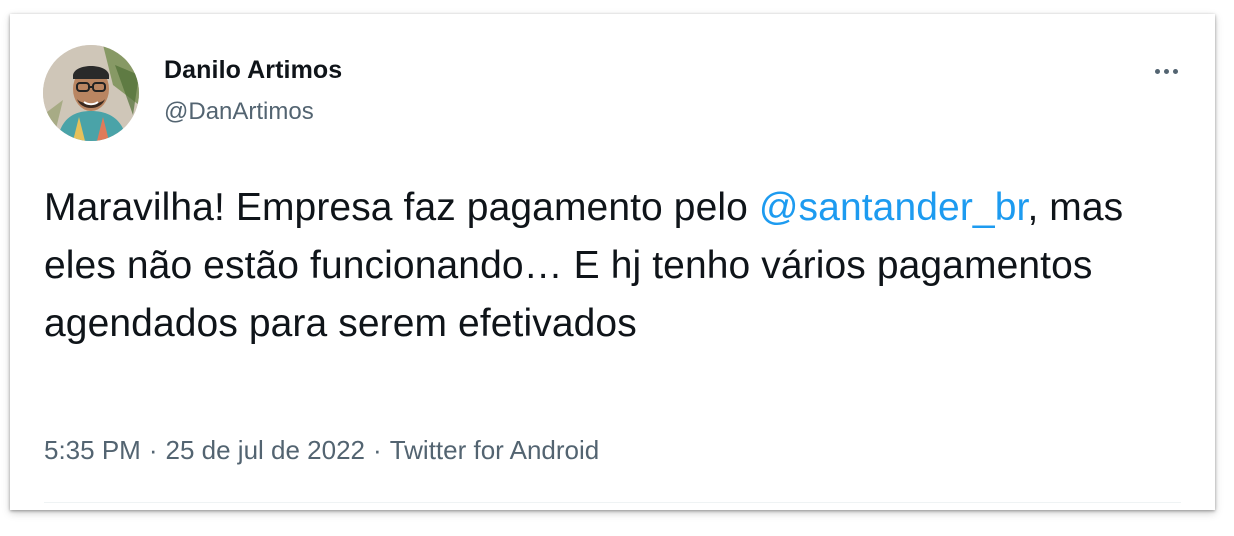  What do you see at coordinates (612, 502) in the screenshot?
I see `divider` at bounding box center [612, 502].